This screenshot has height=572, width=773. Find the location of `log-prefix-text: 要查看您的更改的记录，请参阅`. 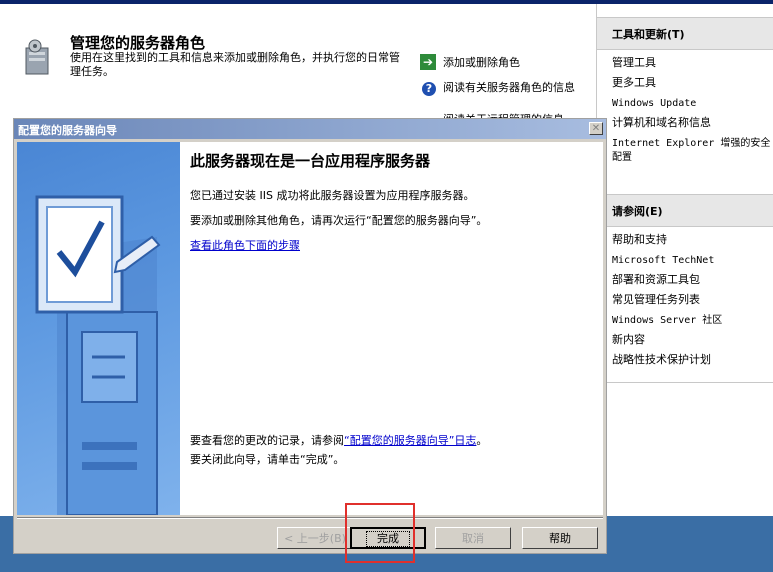

log-prefix-text: 要查看您的更改的记录，请参阅 is located at coordinates (267, 440).